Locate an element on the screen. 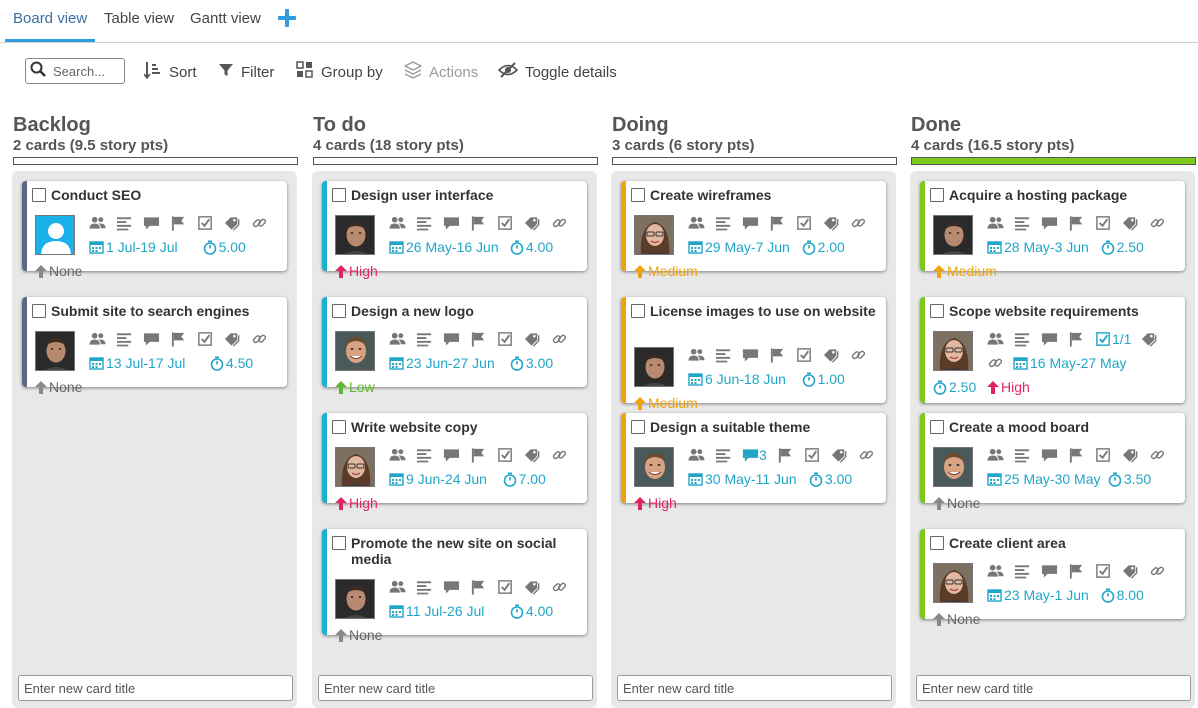  card-title: Create client area is located at coordinates (1065, 543).